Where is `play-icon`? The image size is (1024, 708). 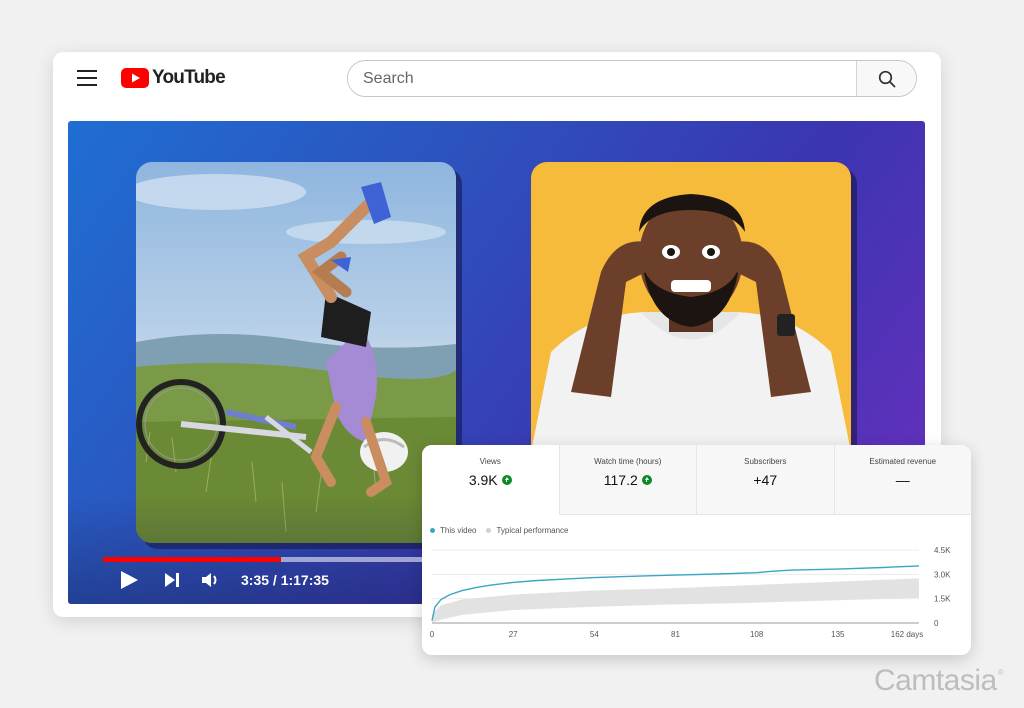
play-icon is located at coordinates (129, 580).